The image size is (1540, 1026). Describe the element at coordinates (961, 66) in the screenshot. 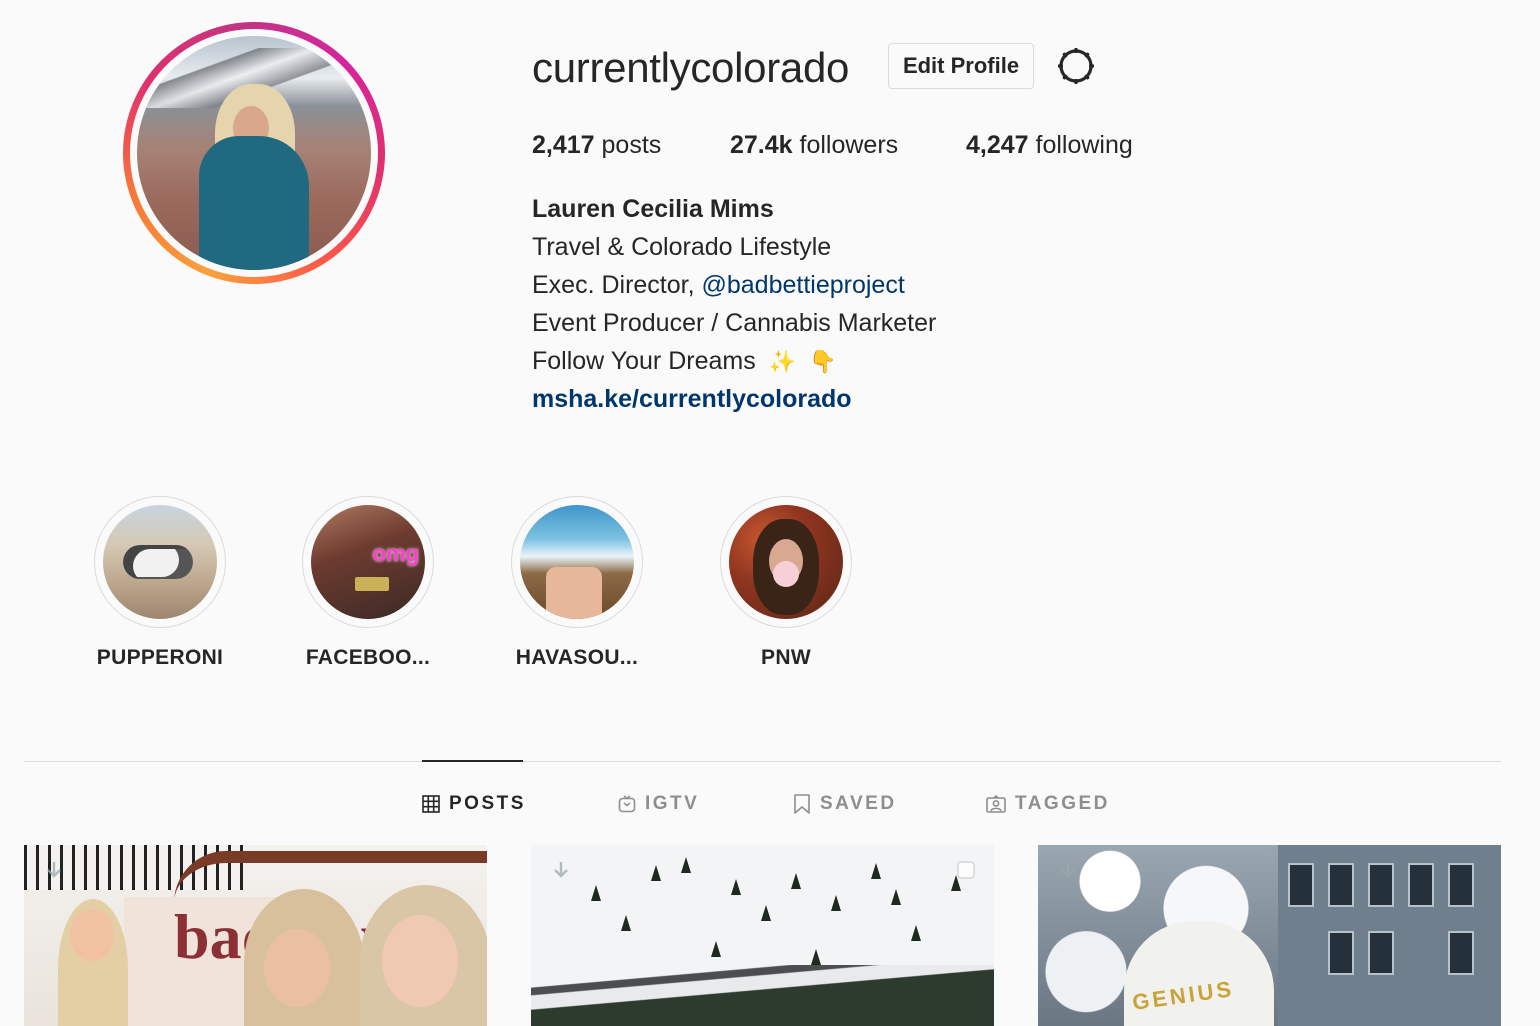

I see `edit-profile-button: Edit Profile` at that location.